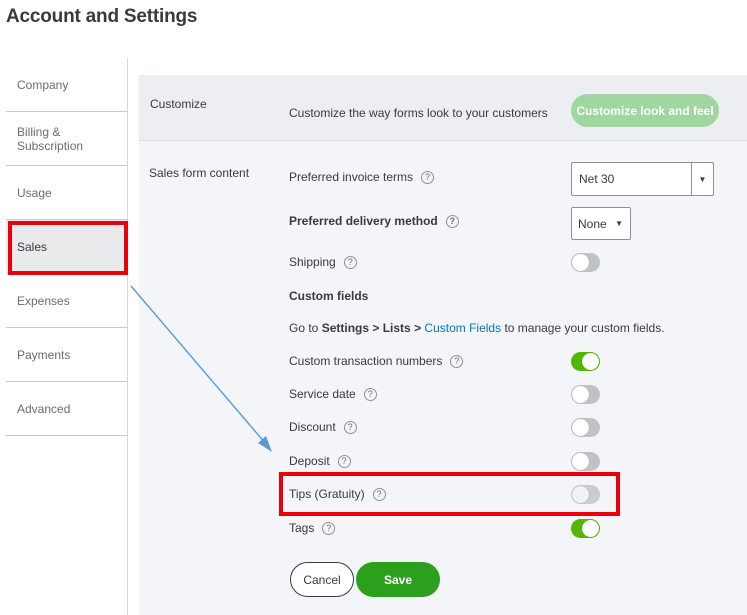  Describe the element at coordinates (345, 328) in the screenshot. I see `settings-path: Settings` at that location.